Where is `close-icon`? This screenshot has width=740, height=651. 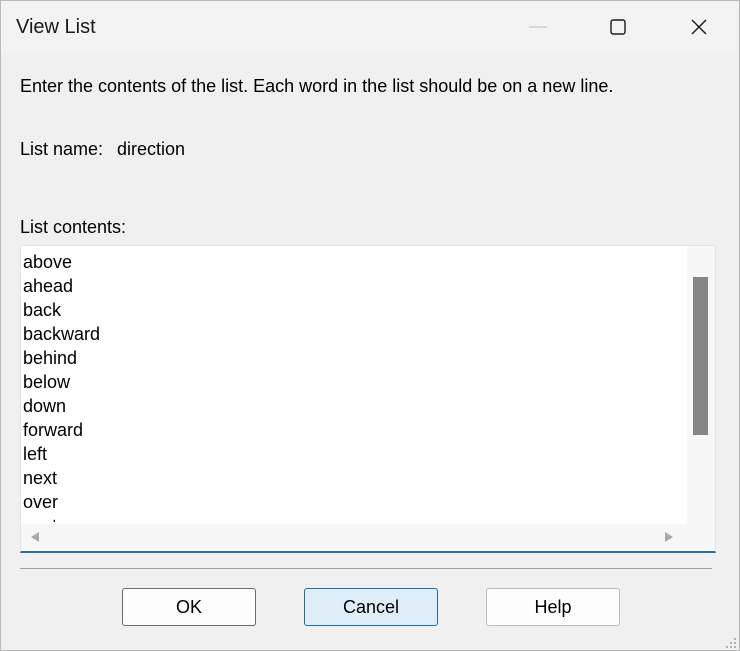
close-icon is located at coordinates (699, 27).